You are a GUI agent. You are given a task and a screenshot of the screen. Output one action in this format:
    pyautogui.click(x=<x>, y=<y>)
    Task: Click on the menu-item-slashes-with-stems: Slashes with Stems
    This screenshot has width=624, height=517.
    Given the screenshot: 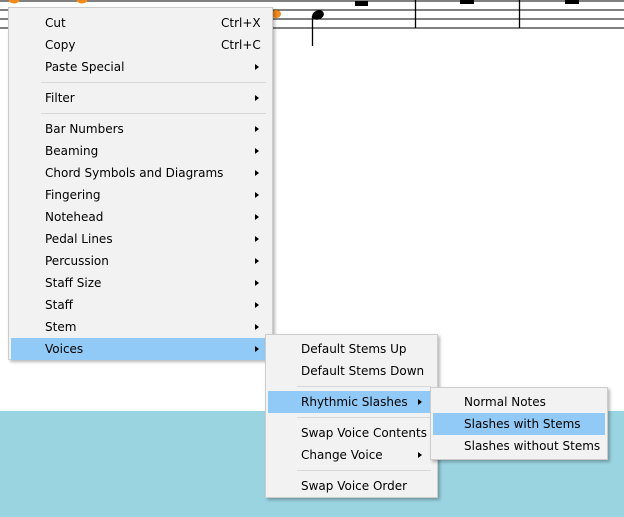 What is the action you would take?
    pyautogui.click(x=519, y=424)
    